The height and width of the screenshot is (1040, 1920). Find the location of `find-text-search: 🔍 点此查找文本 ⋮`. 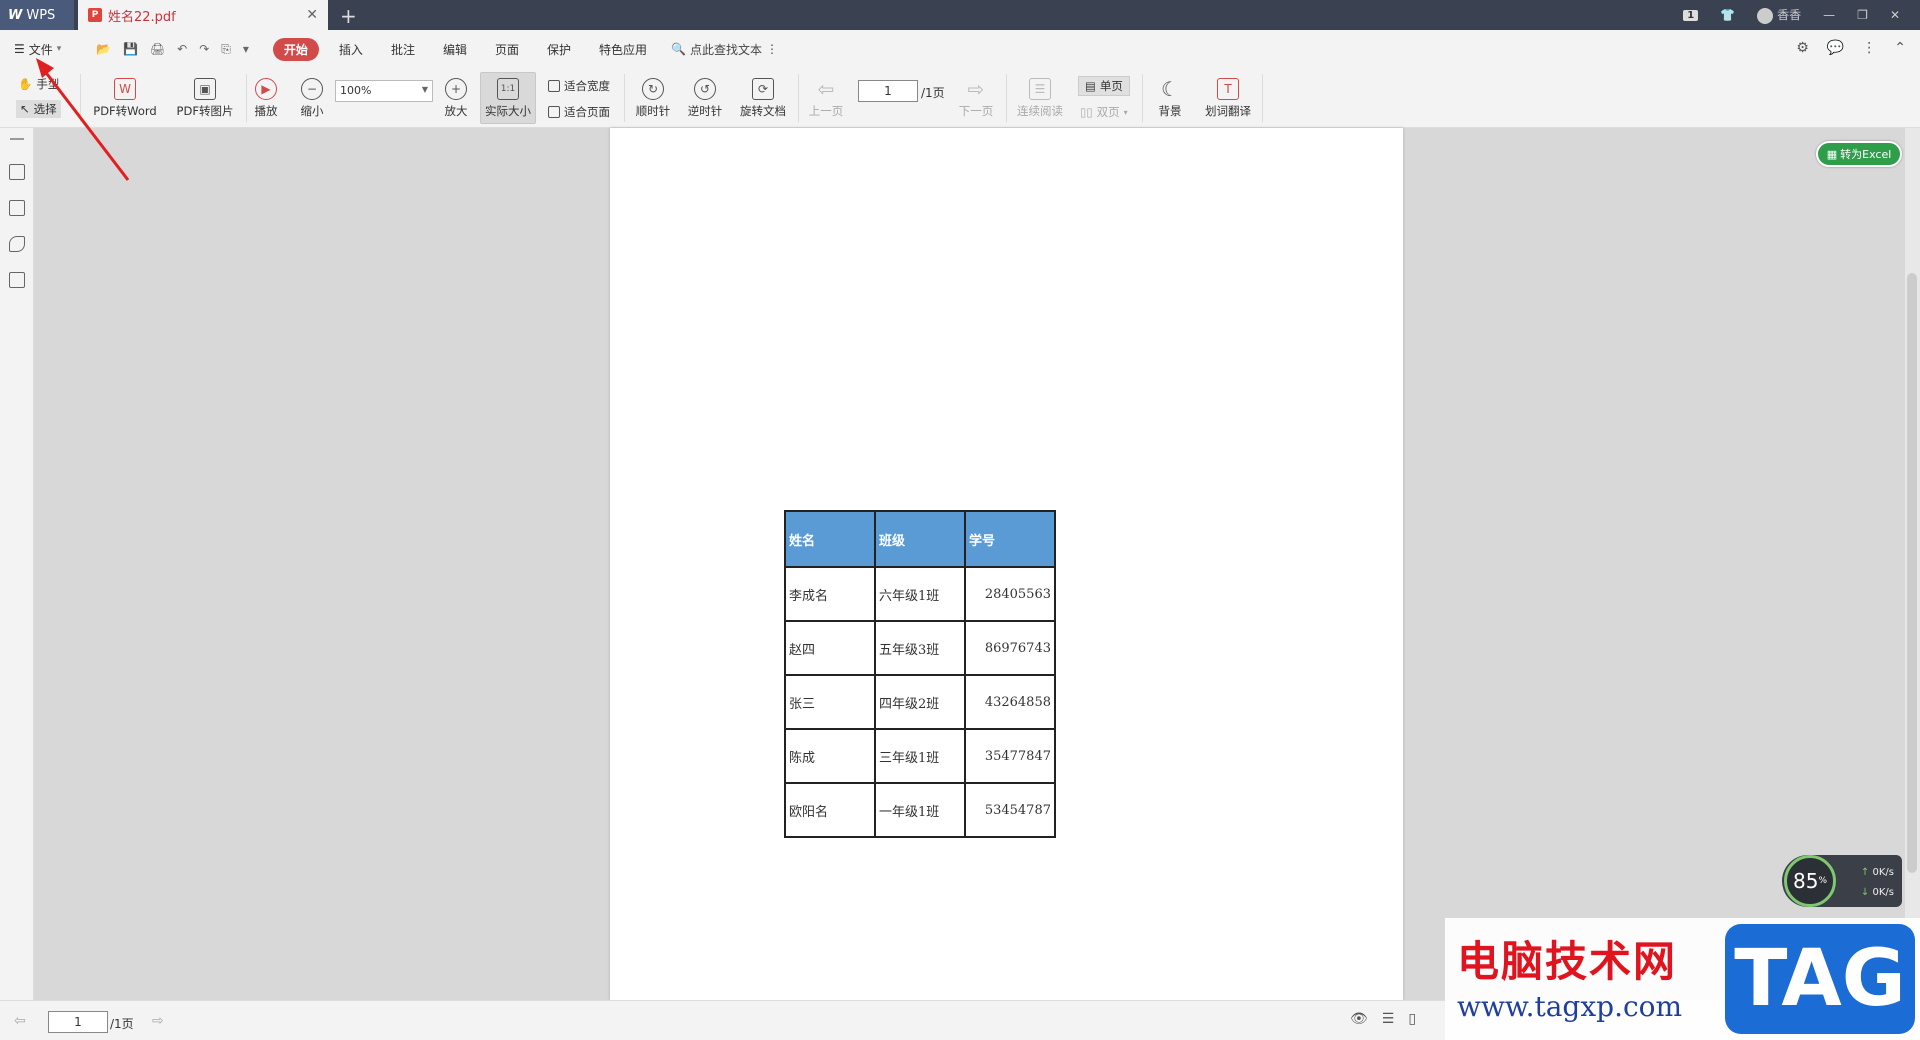

find-text-search: 🔍 点此查找文本 ⋮ is located at coordinates (724, 49).